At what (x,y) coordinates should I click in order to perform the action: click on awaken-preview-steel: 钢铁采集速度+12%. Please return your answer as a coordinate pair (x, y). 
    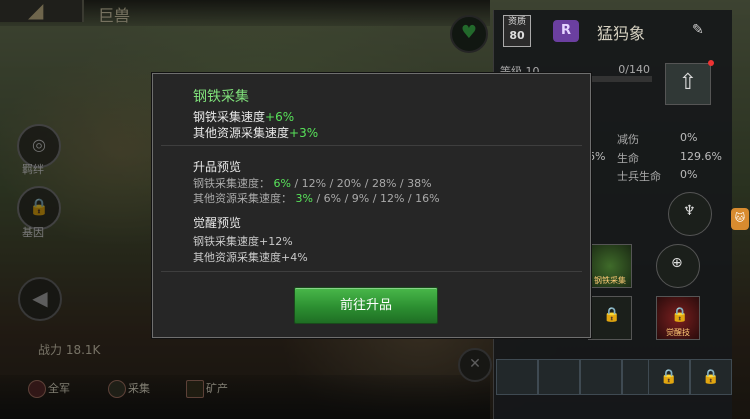
    Looking at the image, I should click on (243, 241).